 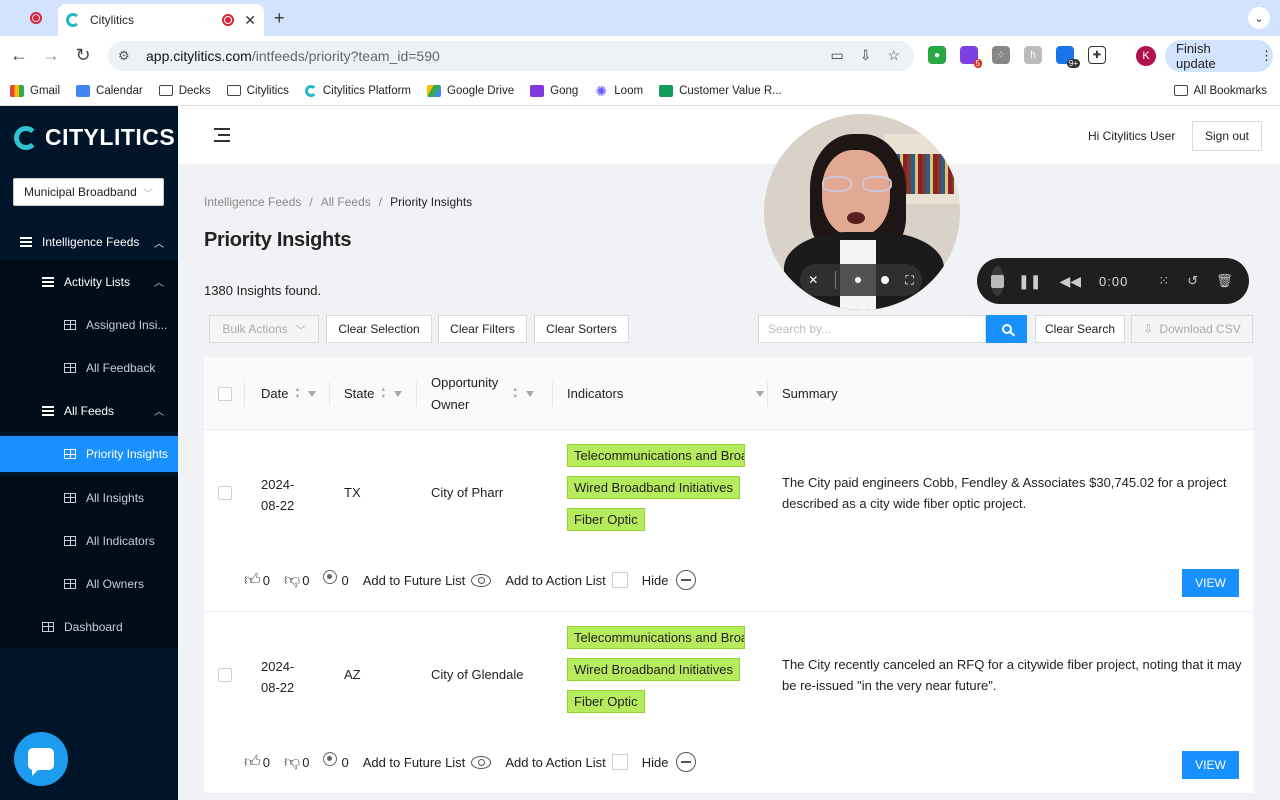 What do you see at coordinates (482, 329) in the screenshot?
I see `clear-filters-button: Clear Filters` at bounding box center [482, 329].